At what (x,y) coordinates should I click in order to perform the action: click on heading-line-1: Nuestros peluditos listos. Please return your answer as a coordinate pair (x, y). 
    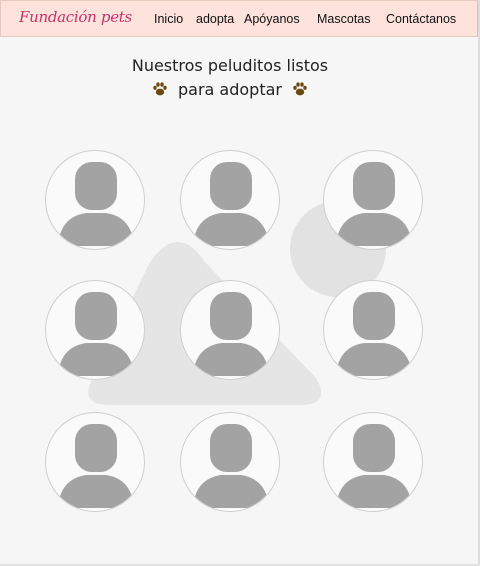
    Looking at the image, I should click on (230, 65).